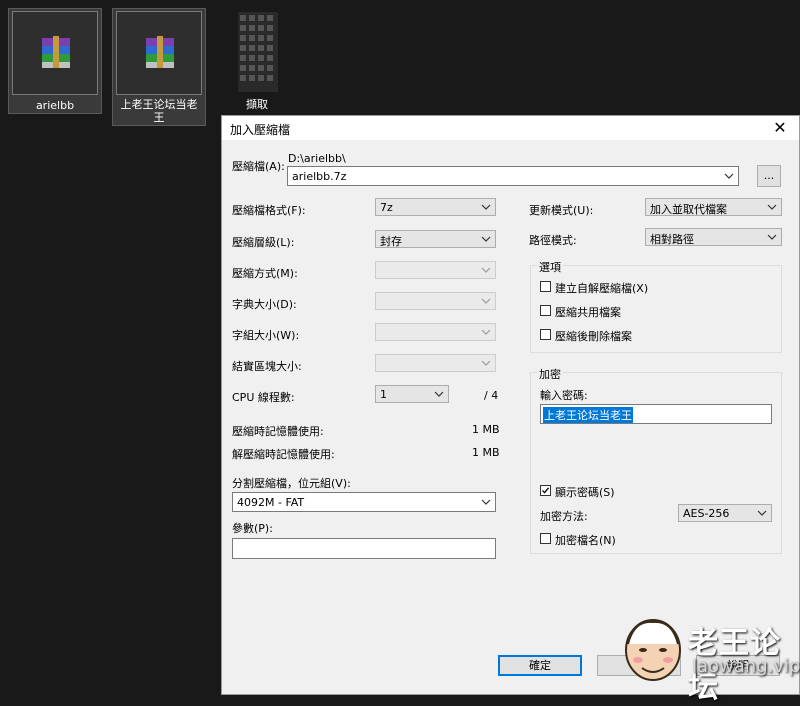  What do you see at coordinates (585, 540) in the screenshot?
I see `encrypt-names-label: 加密檔名(N)` at bounding box center [585, 540].